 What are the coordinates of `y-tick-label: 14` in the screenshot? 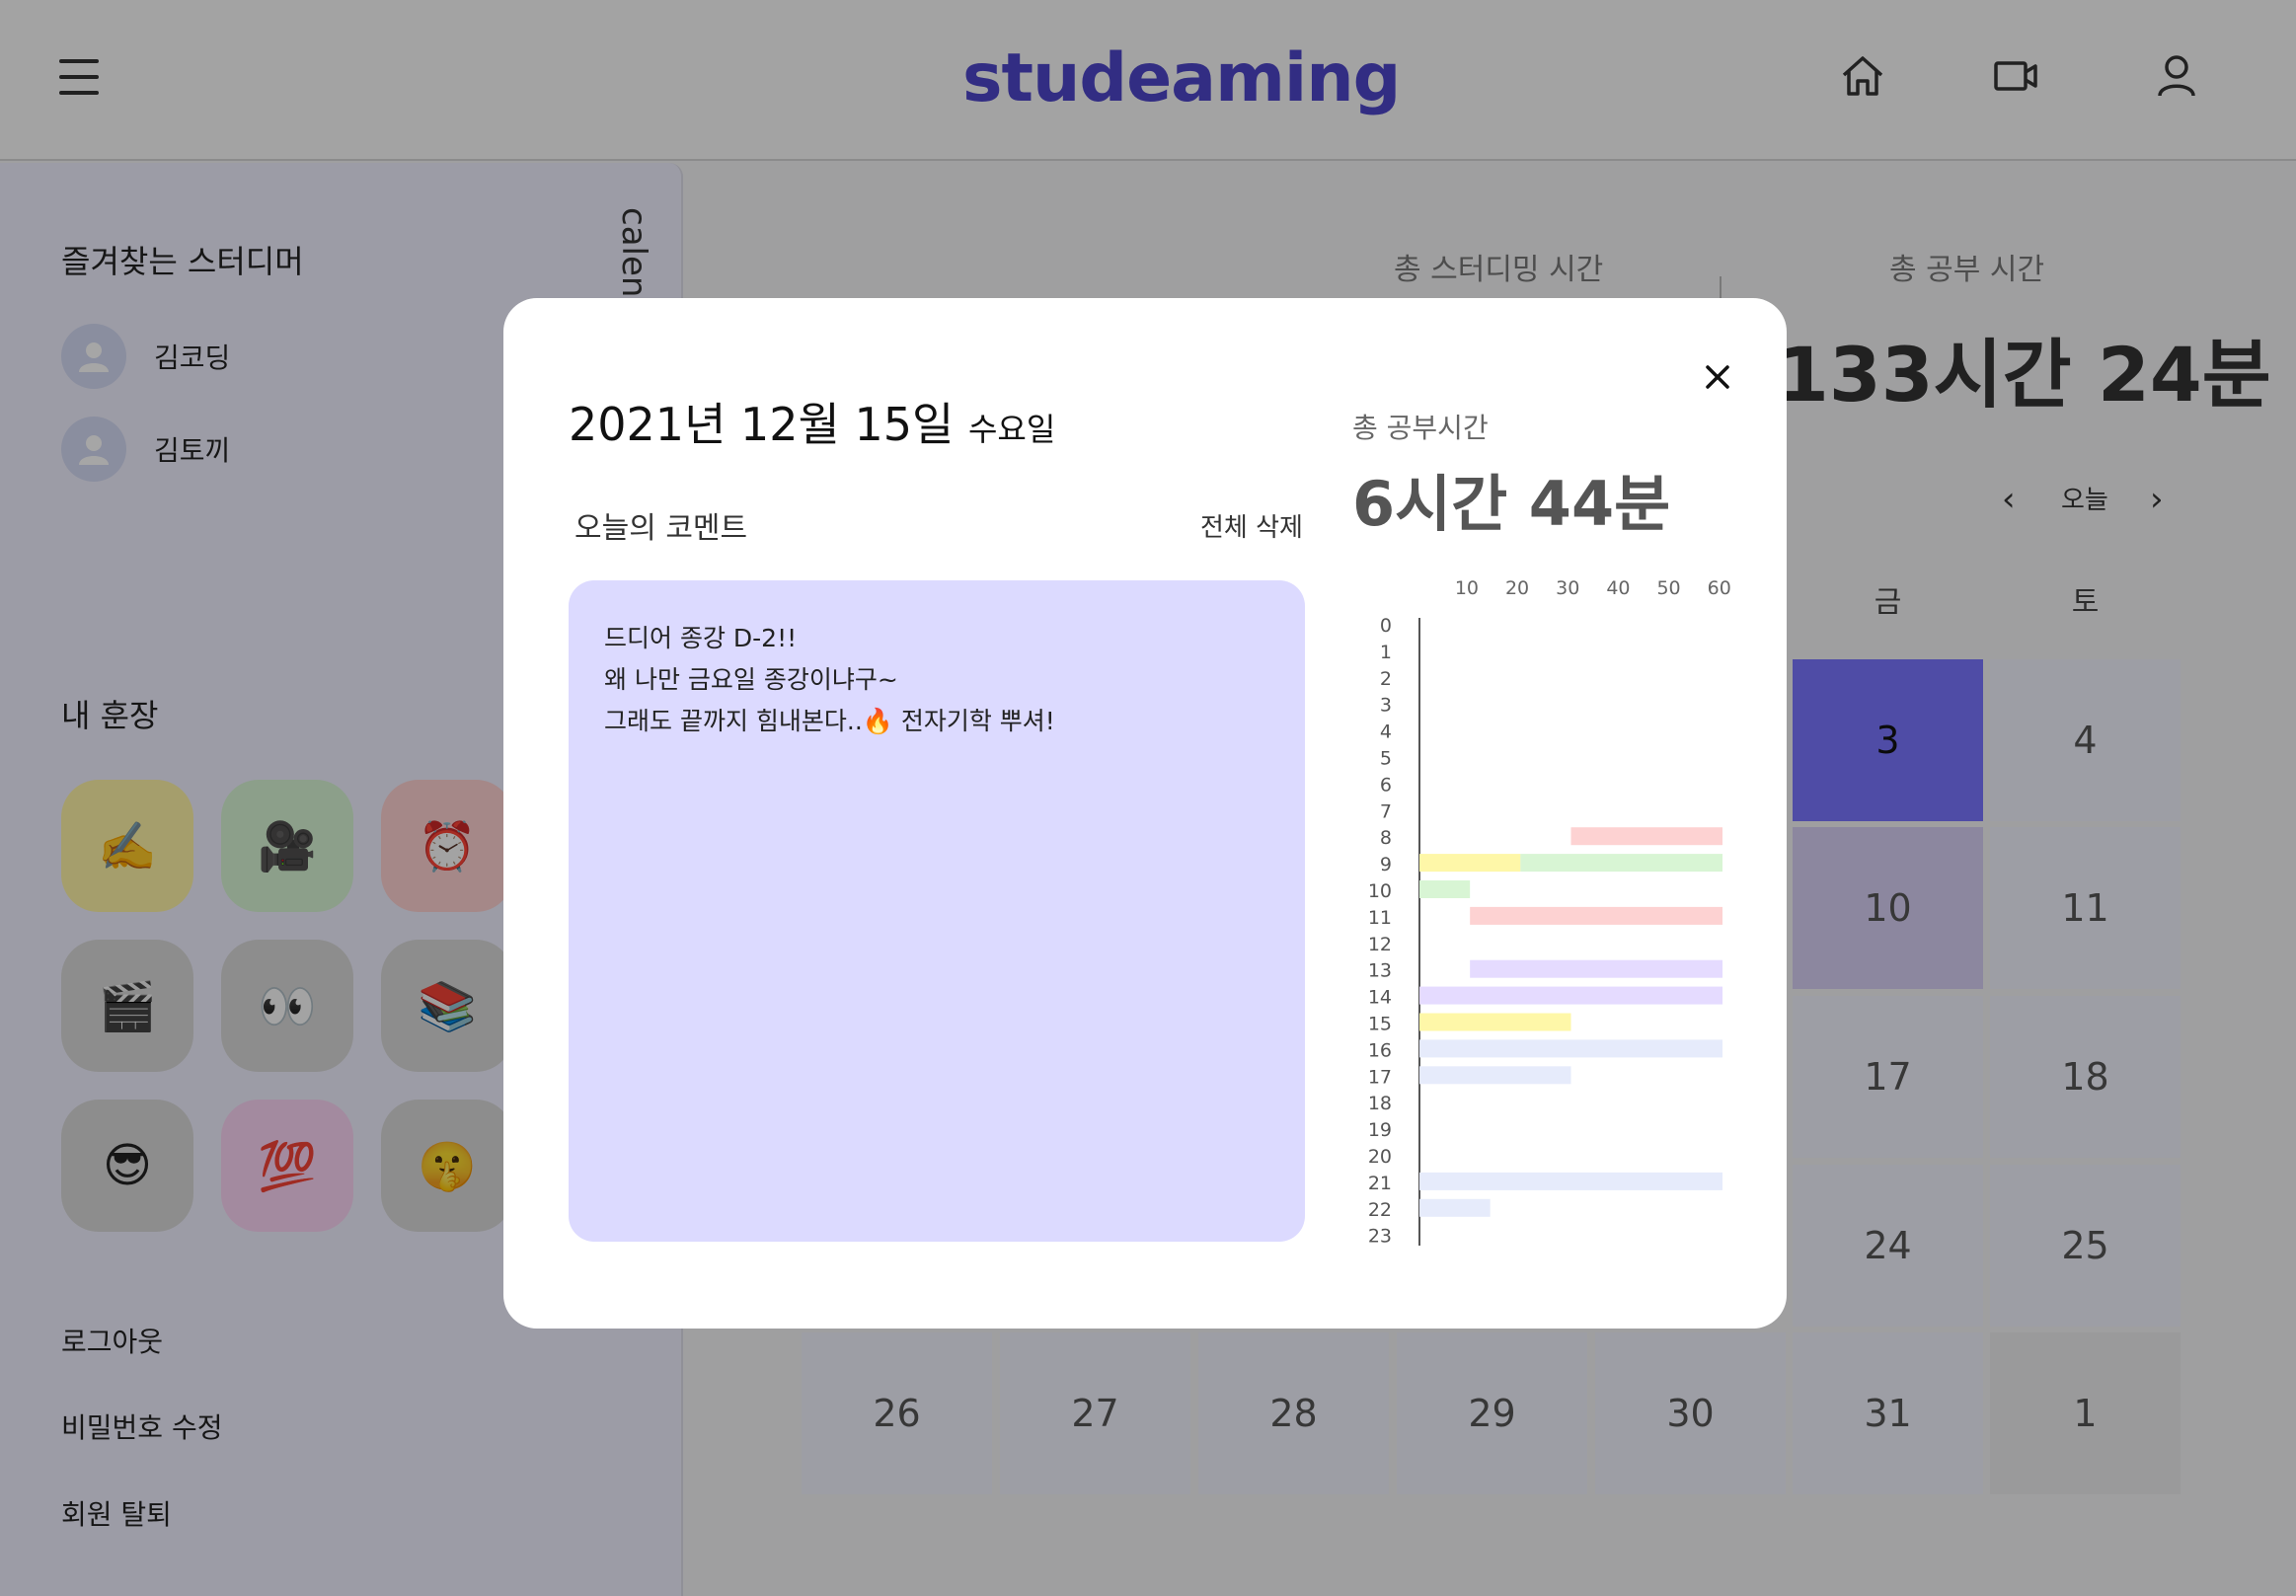 It's located at (1380, 998).